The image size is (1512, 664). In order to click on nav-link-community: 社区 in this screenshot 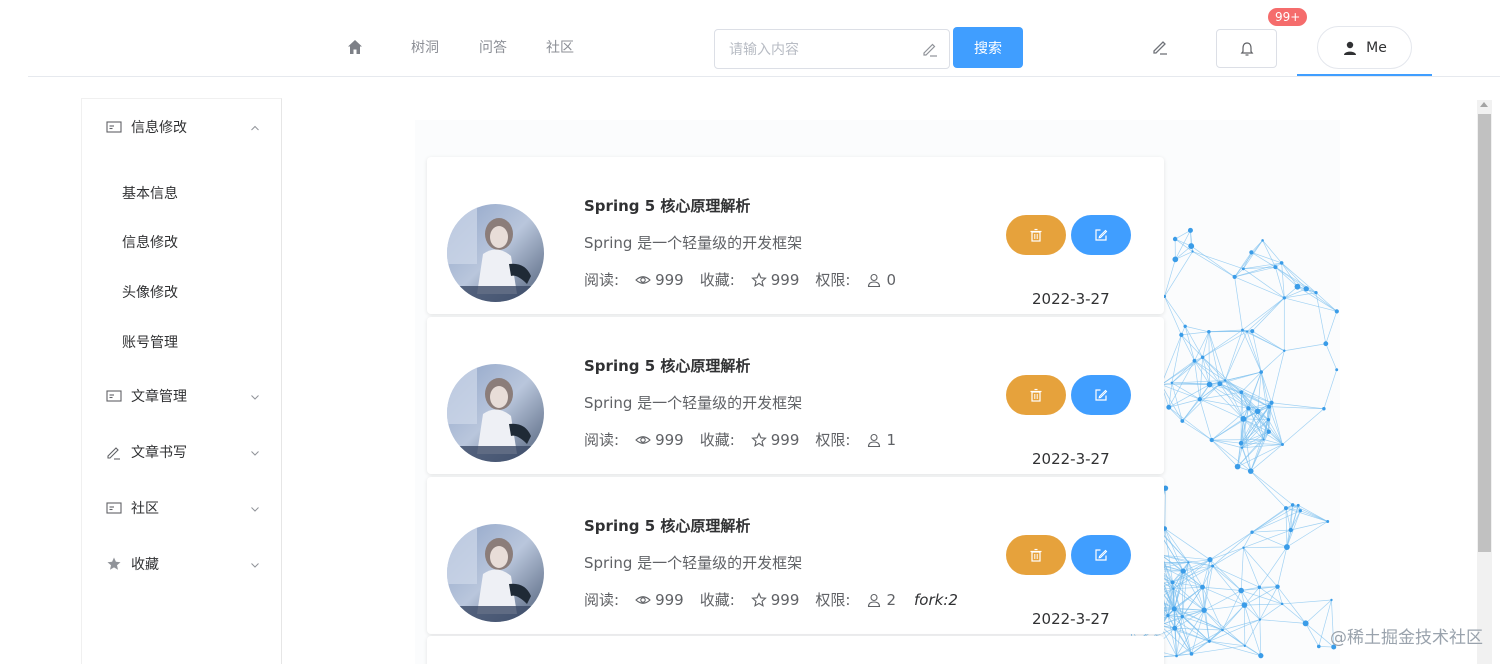, I will do `click(560, 47)`.